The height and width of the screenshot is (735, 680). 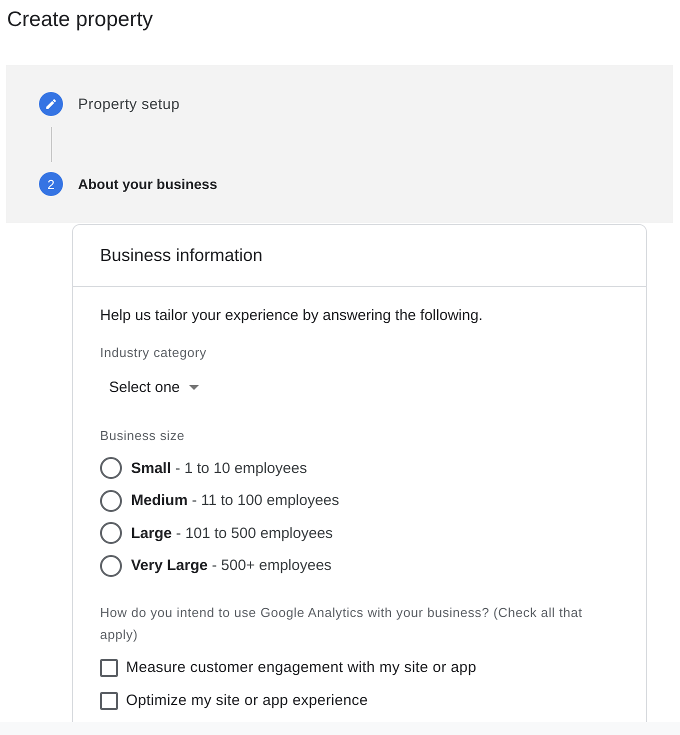 I want to click on radio-label: Very Large - 500+ employees, so click(x=231, y=565).